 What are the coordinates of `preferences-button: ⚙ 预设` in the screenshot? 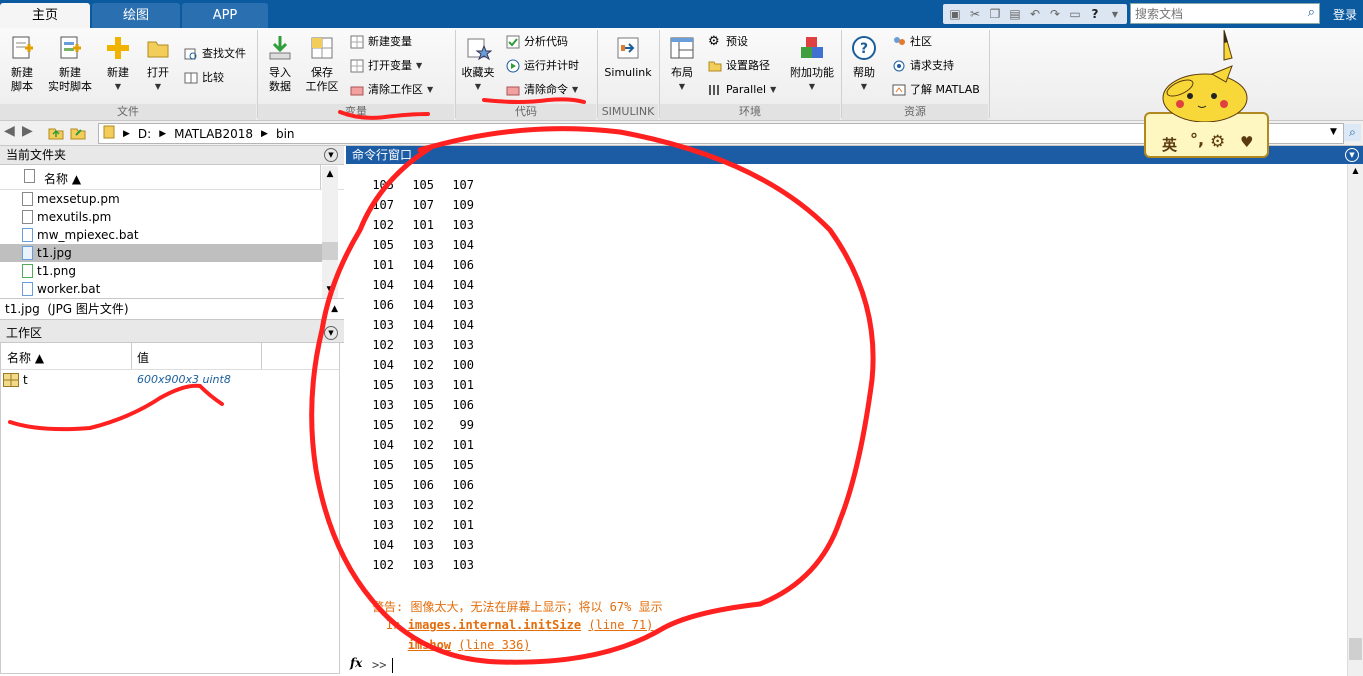 It's located at (728, 42).